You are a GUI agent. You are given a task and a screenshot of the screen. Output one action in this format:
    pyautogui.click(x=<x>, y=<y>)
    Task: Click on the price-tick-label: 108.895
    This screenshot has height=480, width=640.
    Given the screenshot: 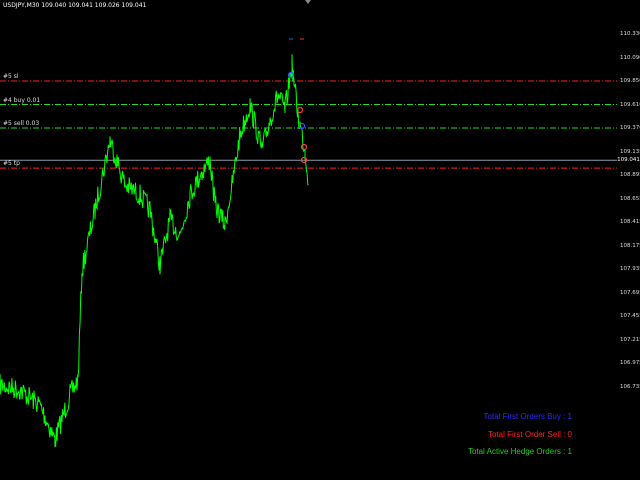 What is the action you would take?
    pyautogui.click(x=630, y=175)
    